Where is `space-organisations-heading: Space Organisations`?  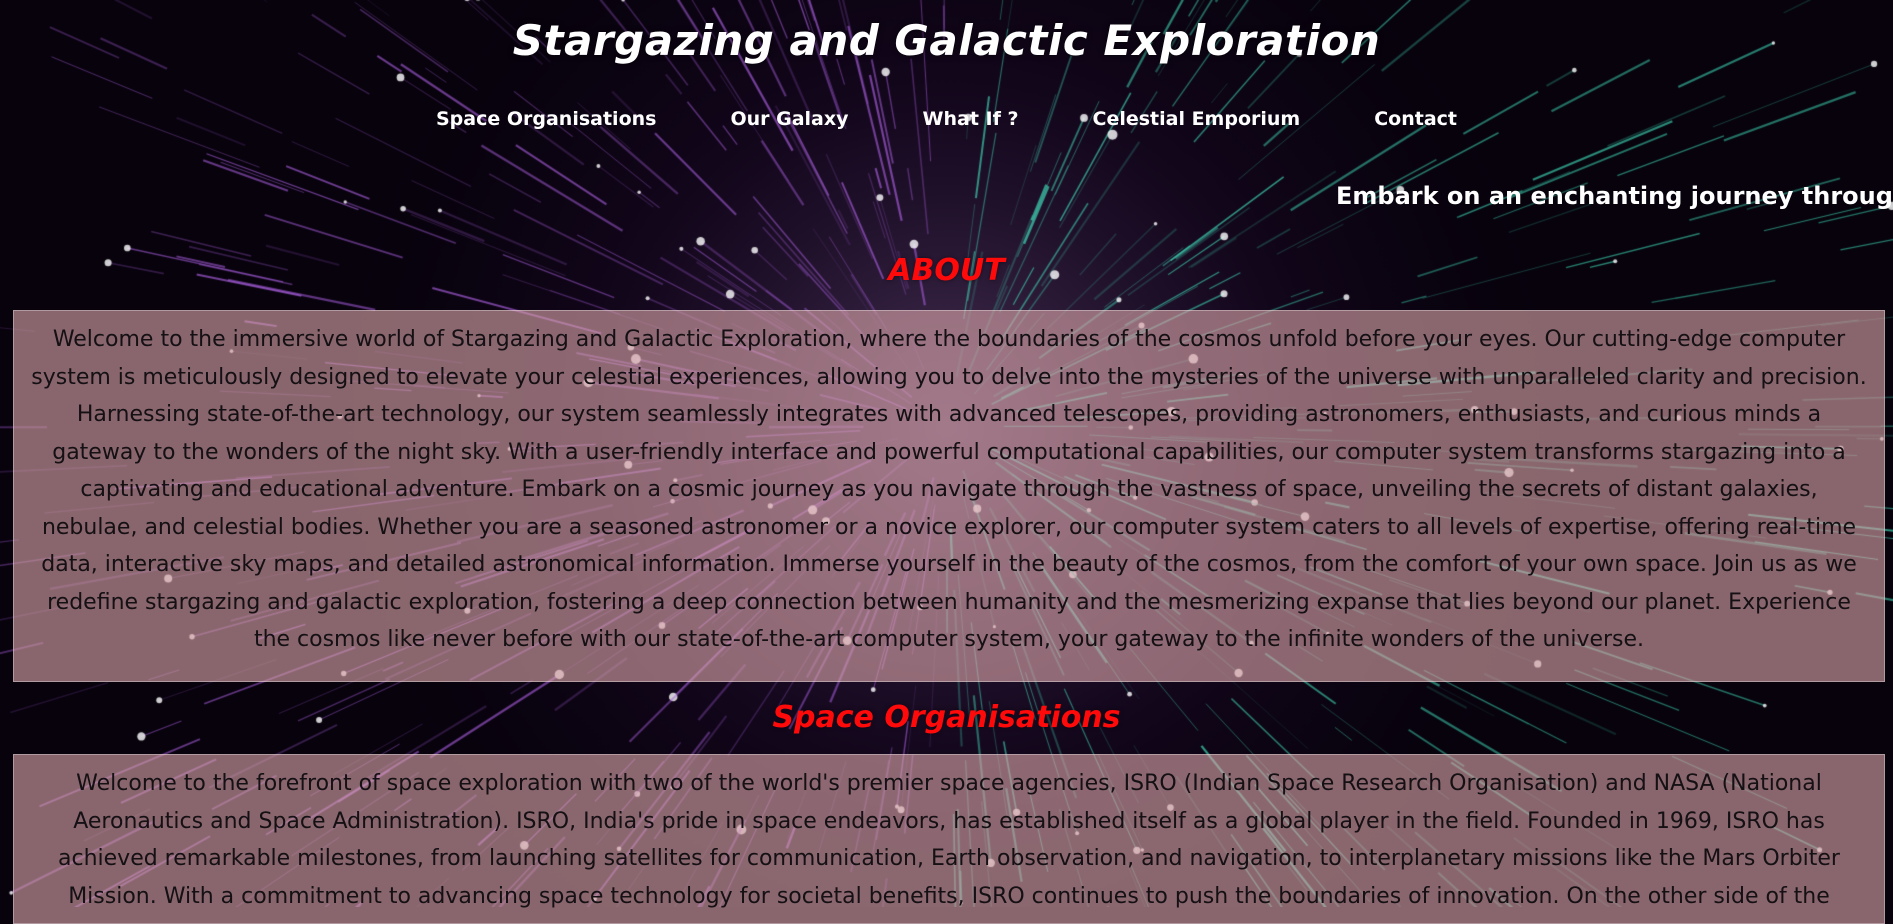
space-organisations-heading: Space Organisations is located at coordinates (946, 717).